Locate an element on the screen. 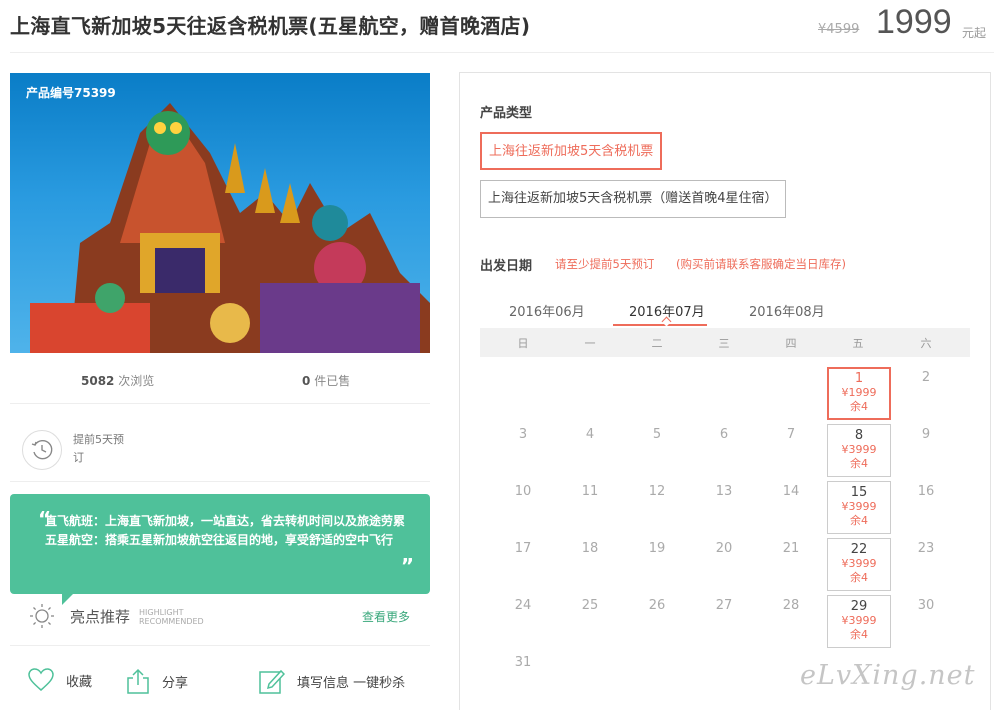 The height and width of the screenshot is (710, 1004). date-cell-available: 22 ¥3999 余4 is located at coordinates (859, 564).